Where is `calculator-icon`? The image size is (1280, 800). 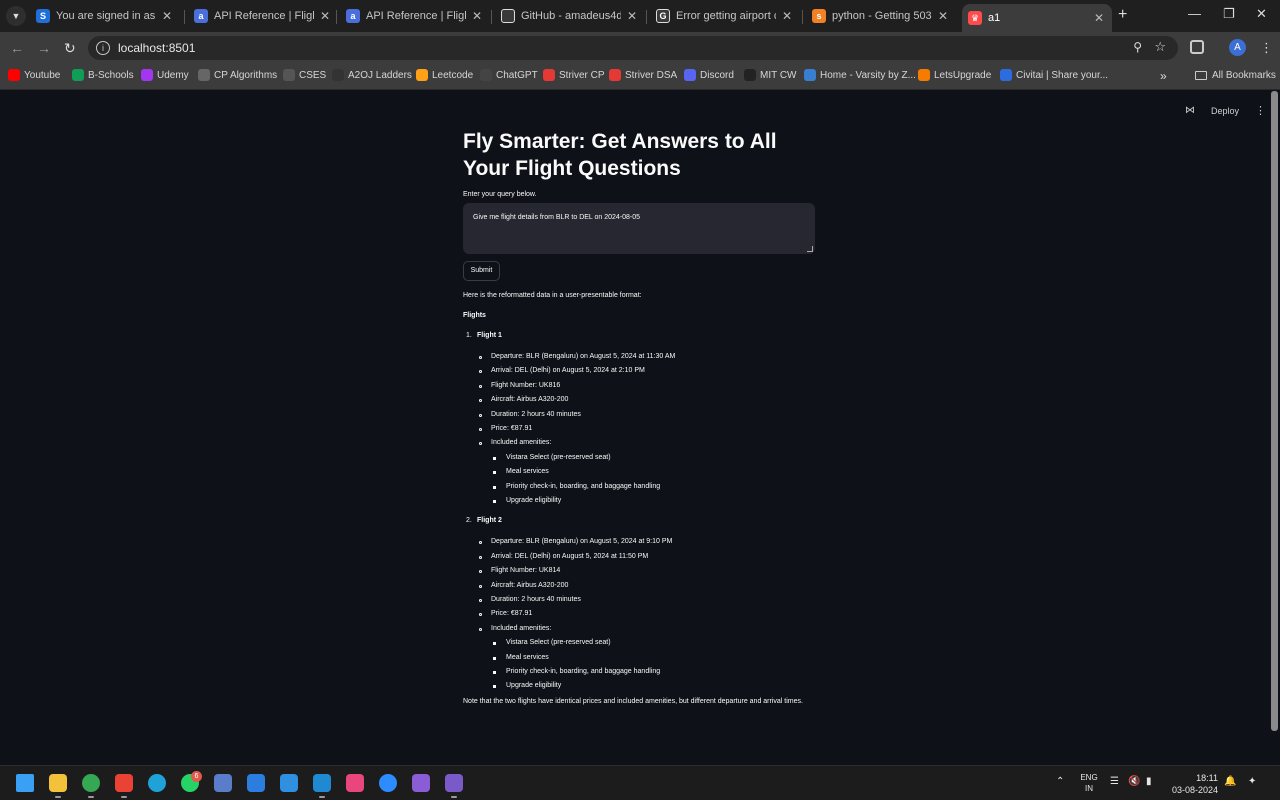 calculator-icon is located at coordinates (223, 783).